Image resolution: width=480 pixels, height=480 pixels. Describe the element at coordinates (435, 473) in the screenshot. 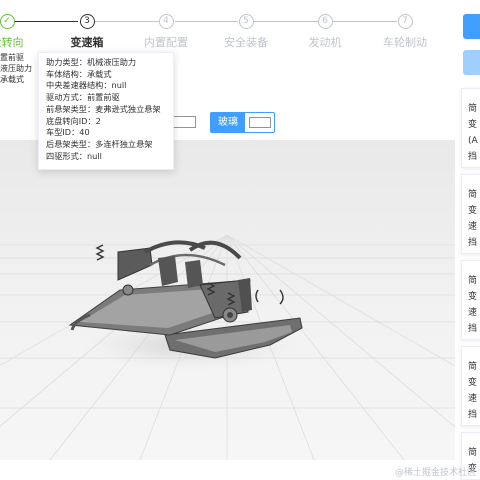

I see `watermark: @稀土掘金技术社区` at that location.